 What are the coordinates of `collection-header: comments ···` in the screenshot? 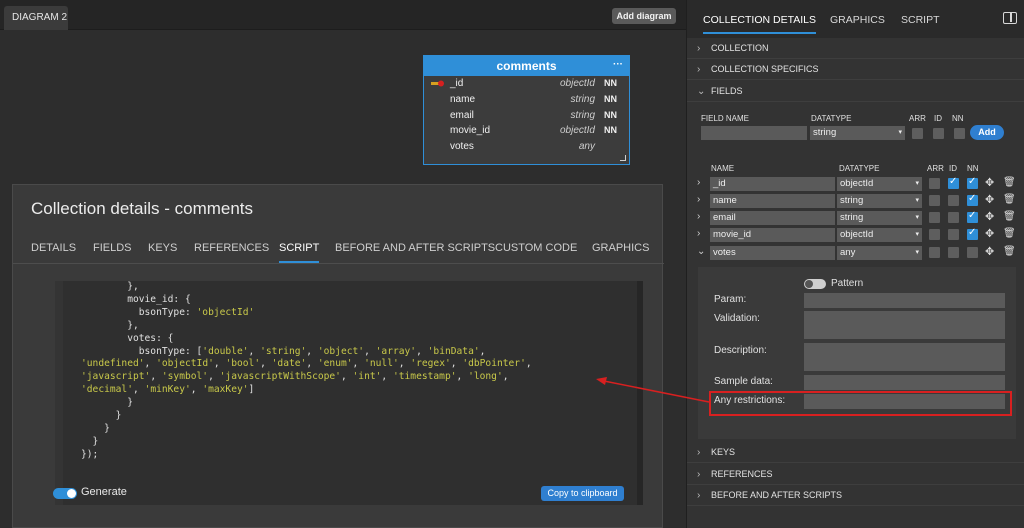 It's located at (526, 66).